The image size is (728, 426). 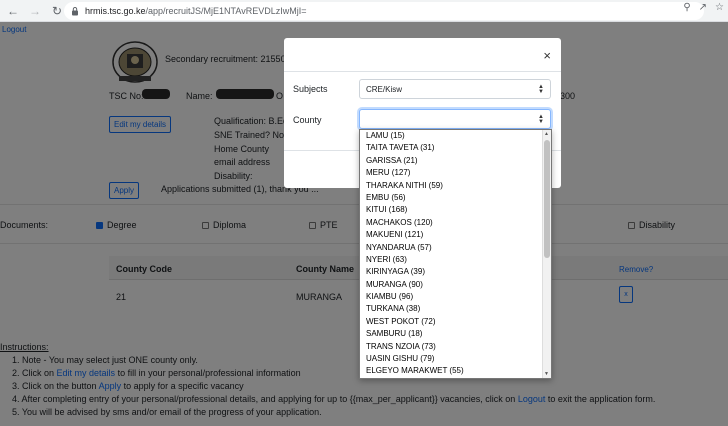 I want to click on dropdown-option: LAMU (15), so click(x=455, y=136).